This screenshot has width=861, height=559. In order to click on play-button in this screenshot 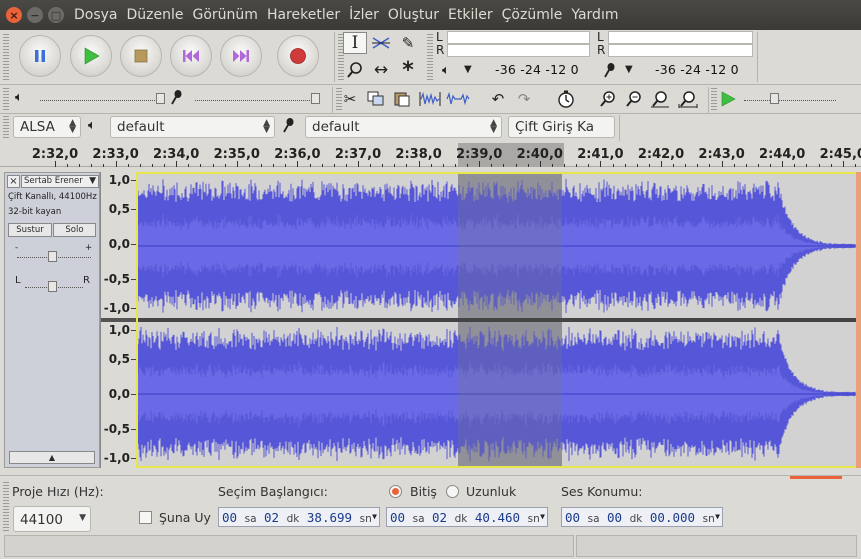, I will do `click(91, 56)`.